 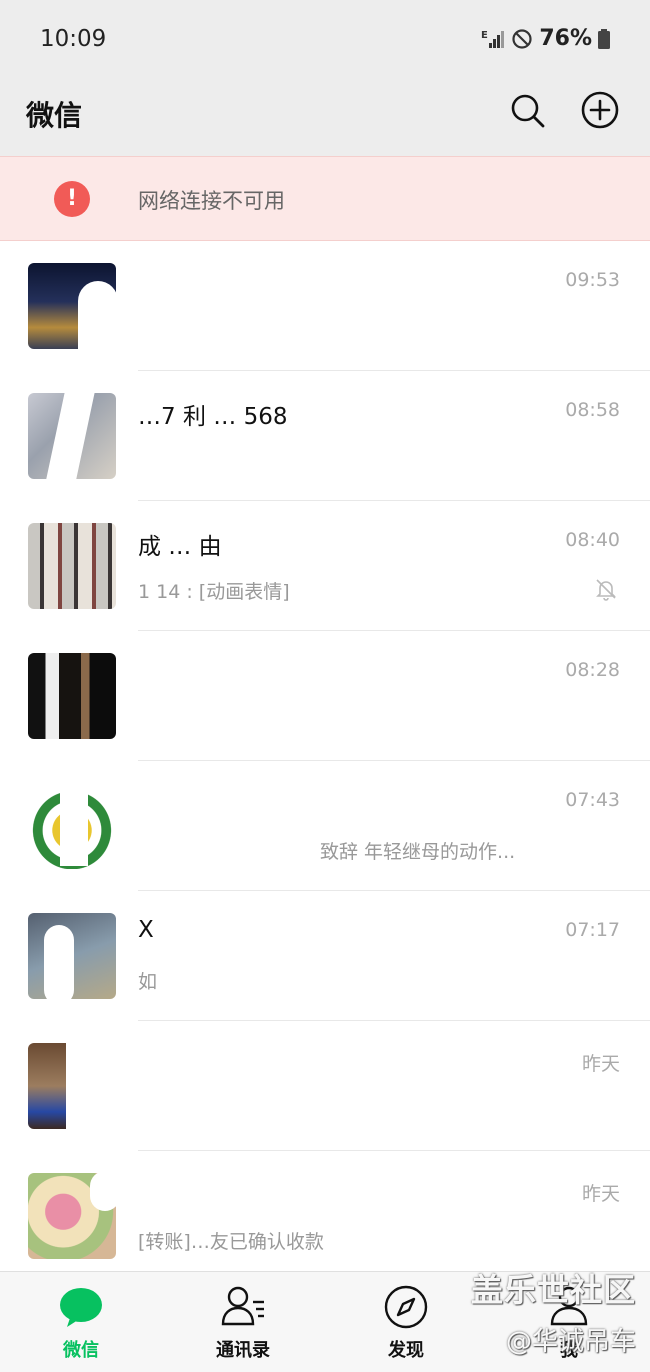 I want to click on status-indicators: E 76%, so click(x=545, y=38).